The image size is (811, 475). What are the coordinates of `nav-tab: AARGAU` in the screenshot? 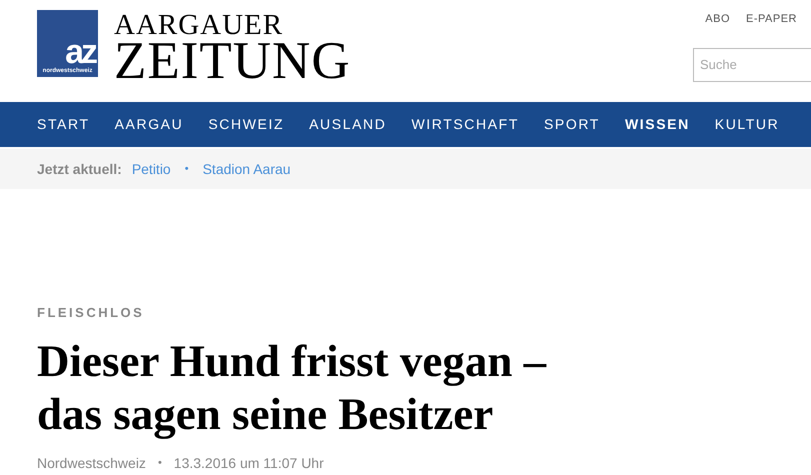 It's located at (149, 124).